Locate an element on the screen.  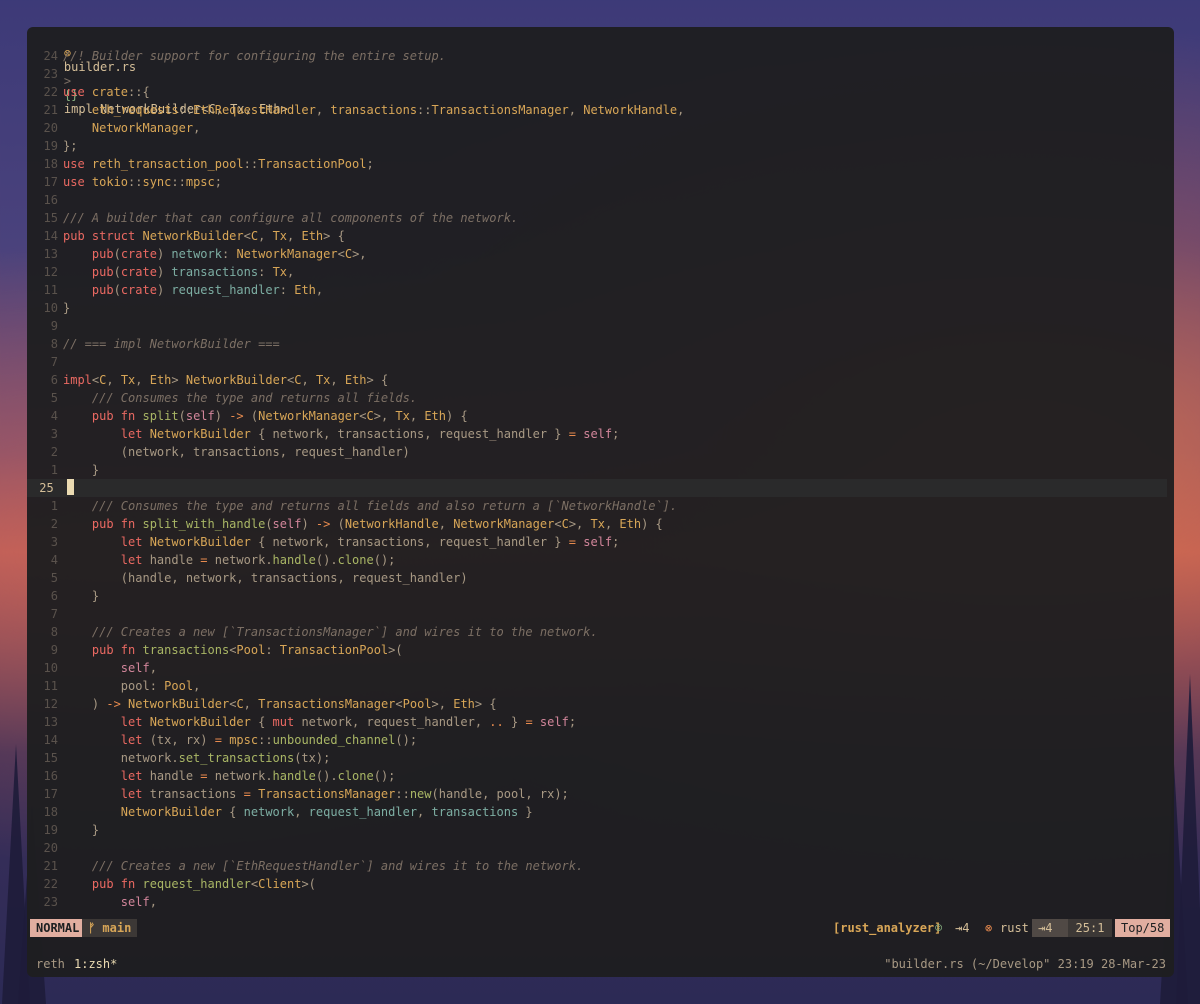
line-code: } is located at coordinates (81, 596).